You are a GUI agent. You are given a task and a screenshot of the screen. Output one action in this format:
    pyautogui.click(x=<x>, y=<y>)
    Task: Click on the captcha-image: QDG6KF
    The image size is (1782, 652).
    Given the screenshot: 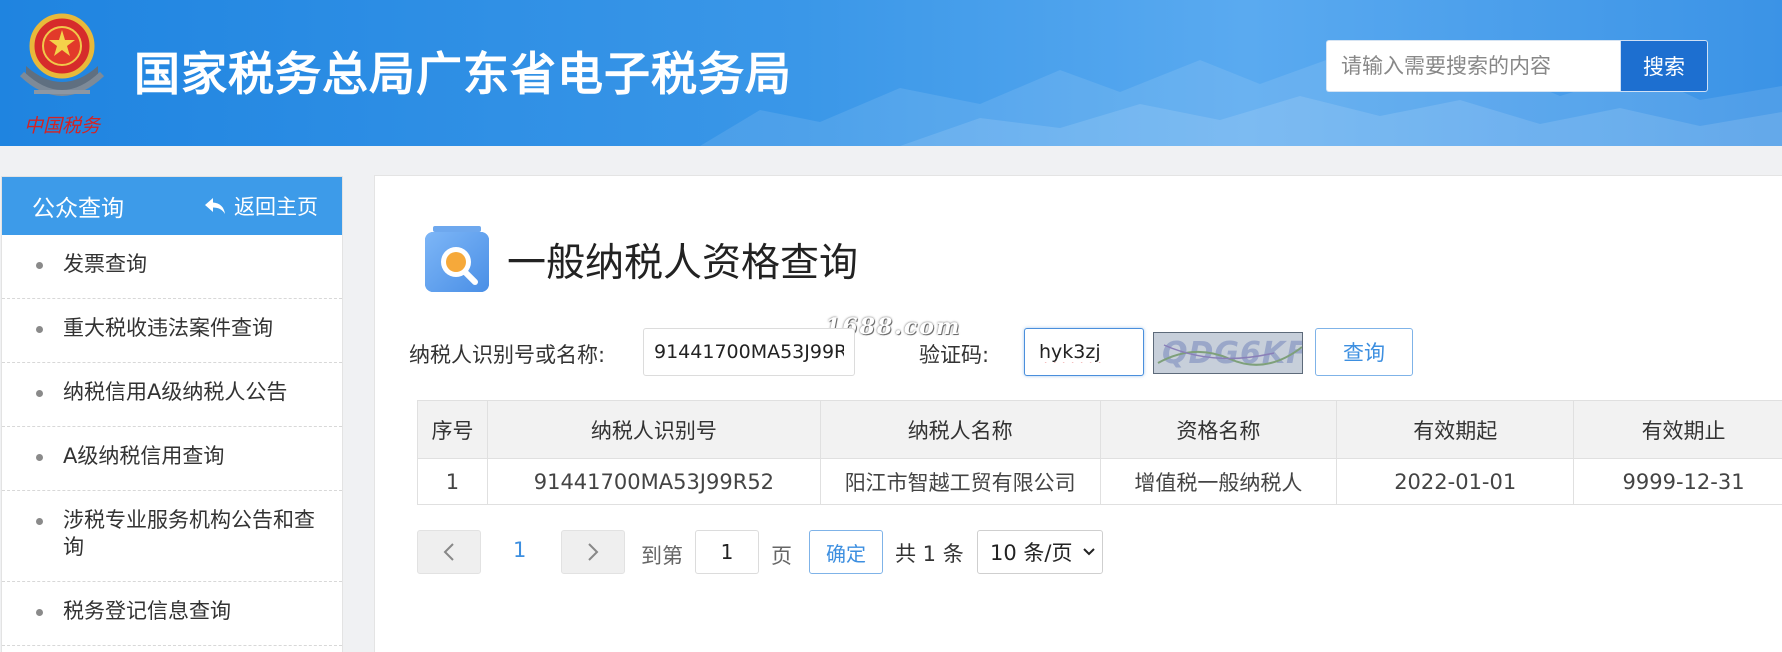 What is the action you would take?
    pyautogui.click(x=1228, y=353)
    